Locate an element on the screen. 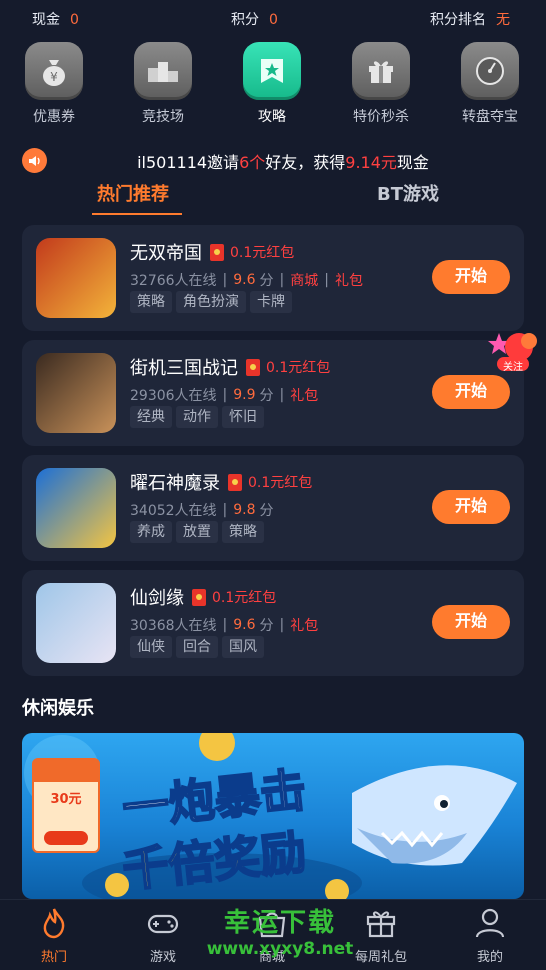 The height and width of the screenshot is (970, 546). rank-stat: 积分排名无 is located at coordinates (470, 19).